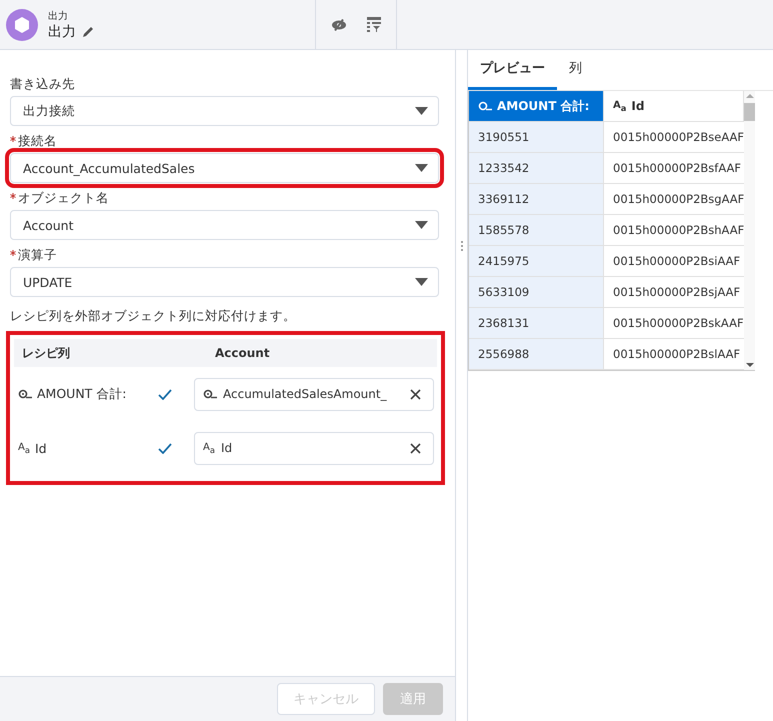 Image resolution: width=773 pixels, height=721 pixels. What do you see at coordinates (750, 230) in the screenshot?
I see `scrollbar` at bounding box center [750, 230].